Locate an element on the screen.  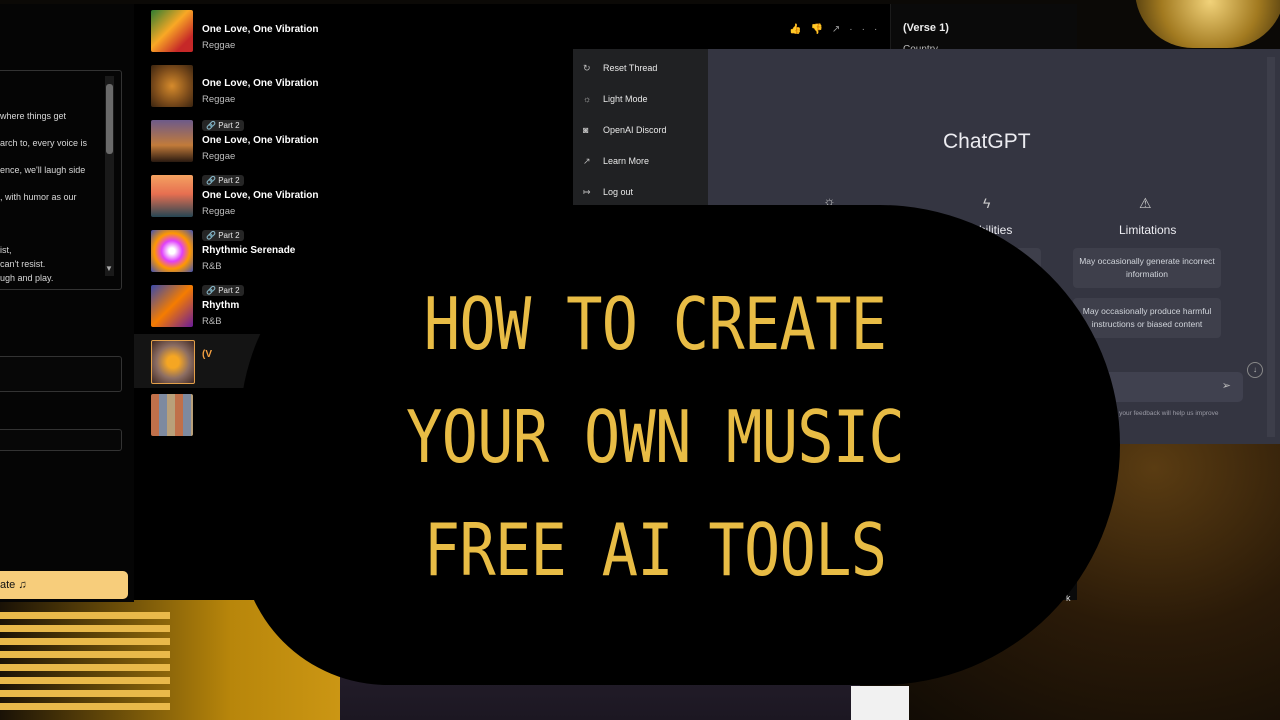
style-input is located at coordinates (61, 374).